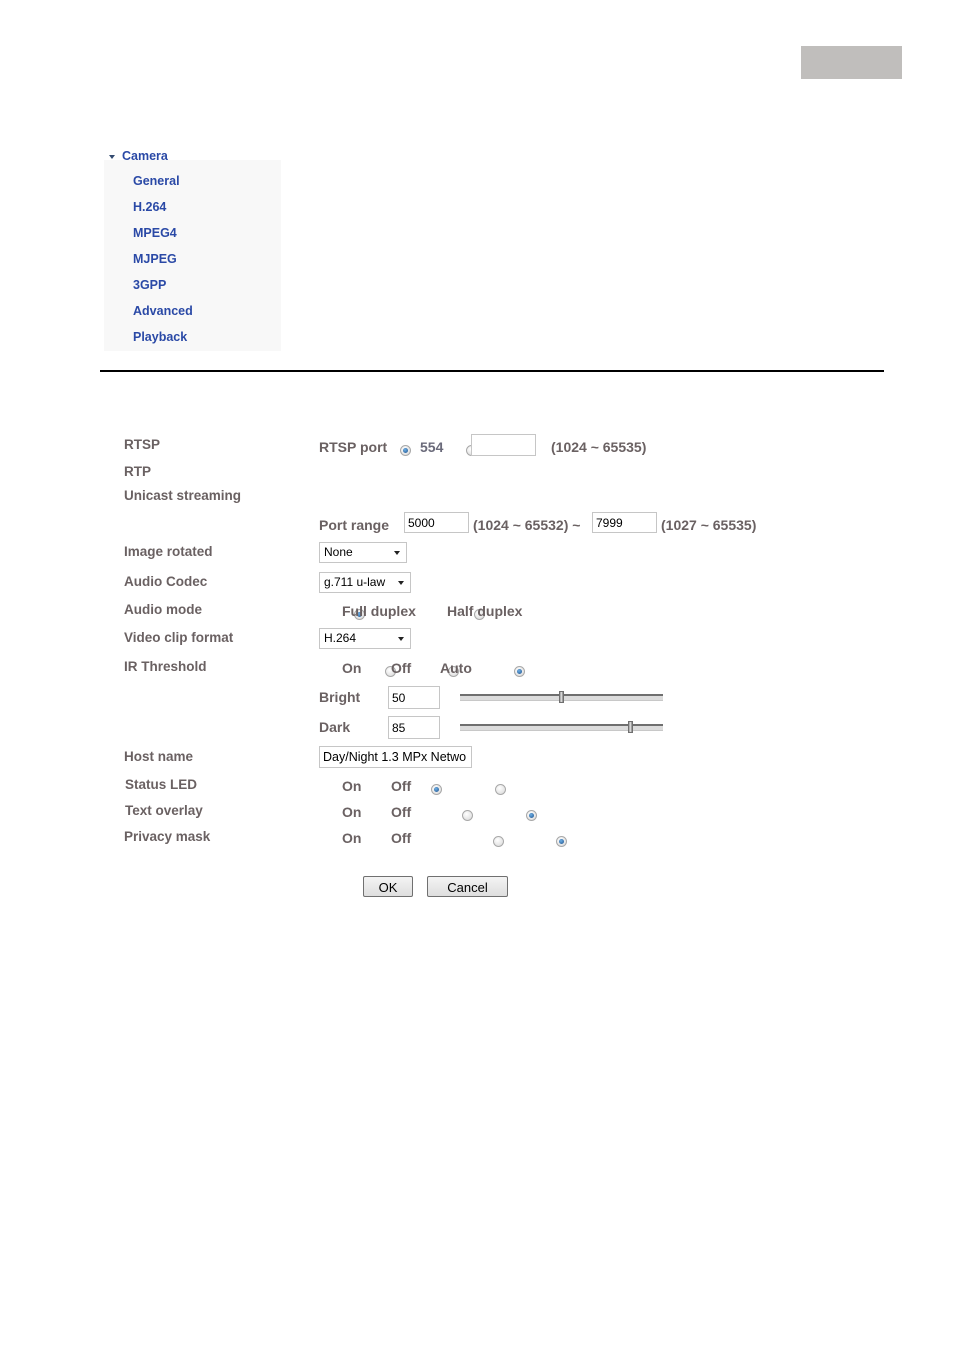  What do you see at coordinates (561, 727) in the screenshot?
I see `dark-slider` at bounding box center [561, 727].